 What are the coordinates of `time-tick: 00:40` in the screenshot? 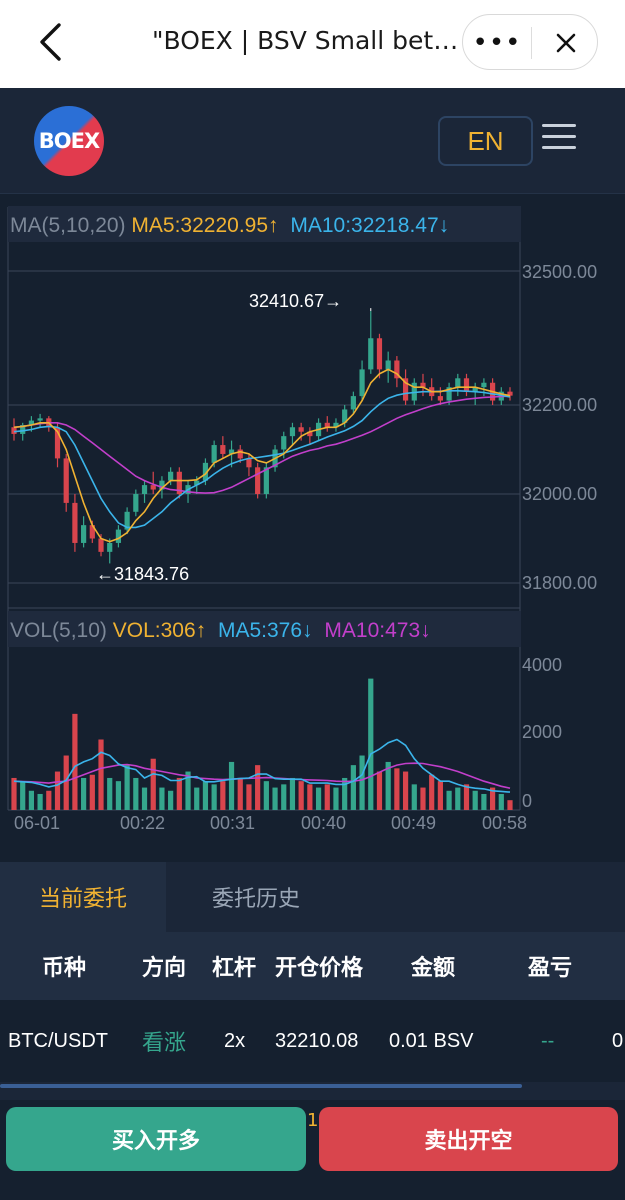 It's located at (323, 823).